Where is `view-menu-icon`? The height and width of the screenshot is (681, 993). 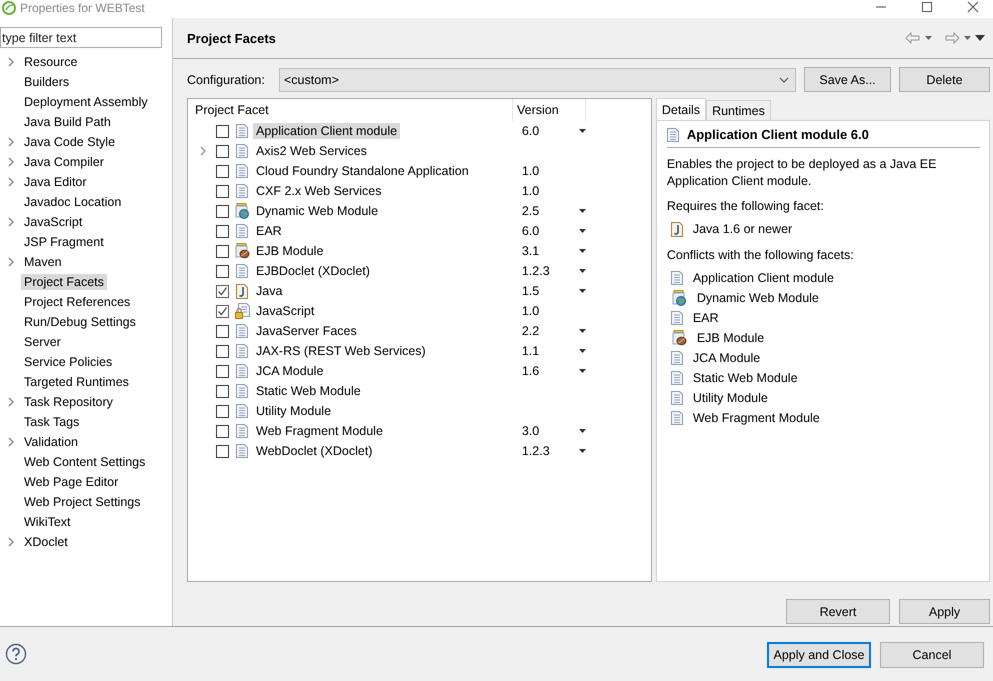
view-menu-icon is located at coordinates (980, 38).